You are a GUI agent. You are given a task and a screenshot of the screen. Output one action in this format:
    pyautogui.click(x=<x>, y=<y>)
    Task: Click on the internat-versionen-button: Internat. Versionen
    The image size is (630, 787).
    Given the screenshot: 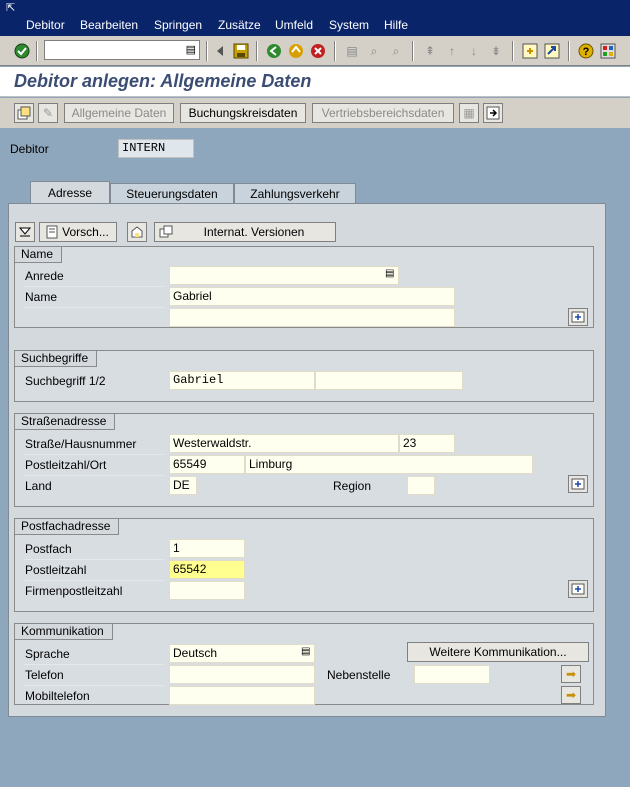 What is the action you would take?
    pyautogui.click(x=245, y=232)
    